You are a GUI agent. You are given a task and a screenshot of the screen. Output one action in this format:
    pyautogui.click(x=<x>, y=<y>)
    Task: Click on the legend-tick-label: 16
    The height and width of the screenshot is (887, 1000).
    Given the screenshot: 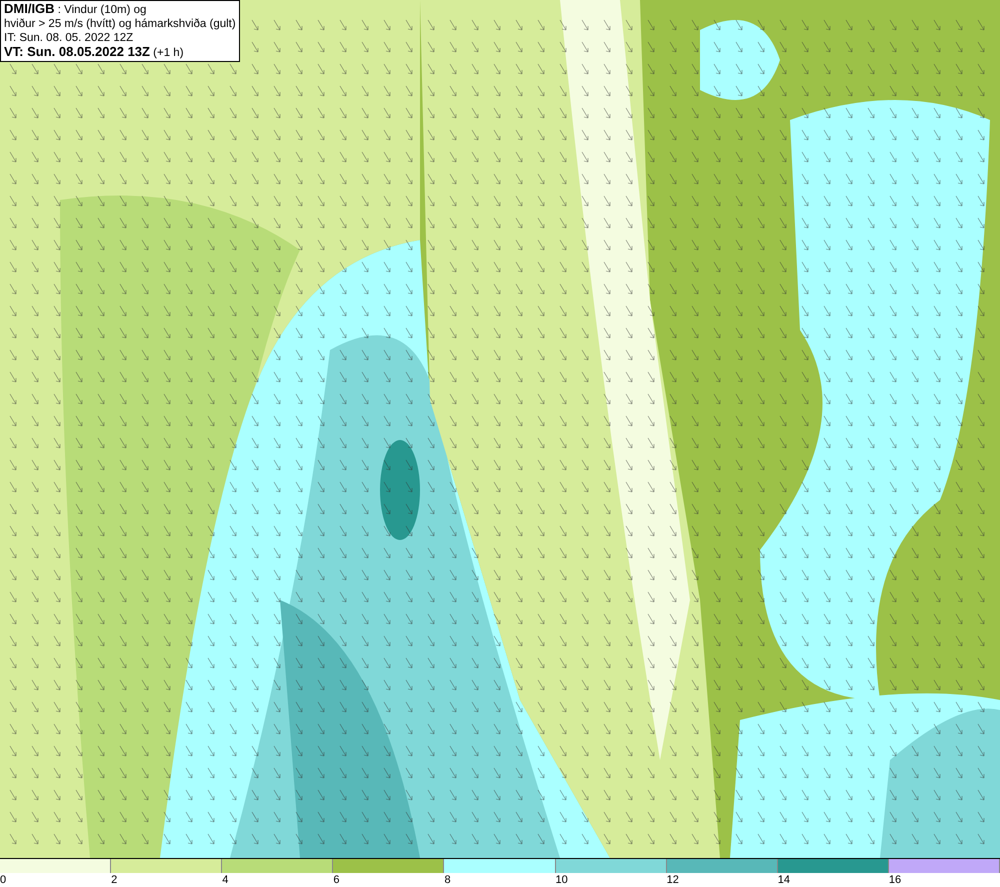 What is the action you would take?
    pyautogui.click(x=895, y=880)
    